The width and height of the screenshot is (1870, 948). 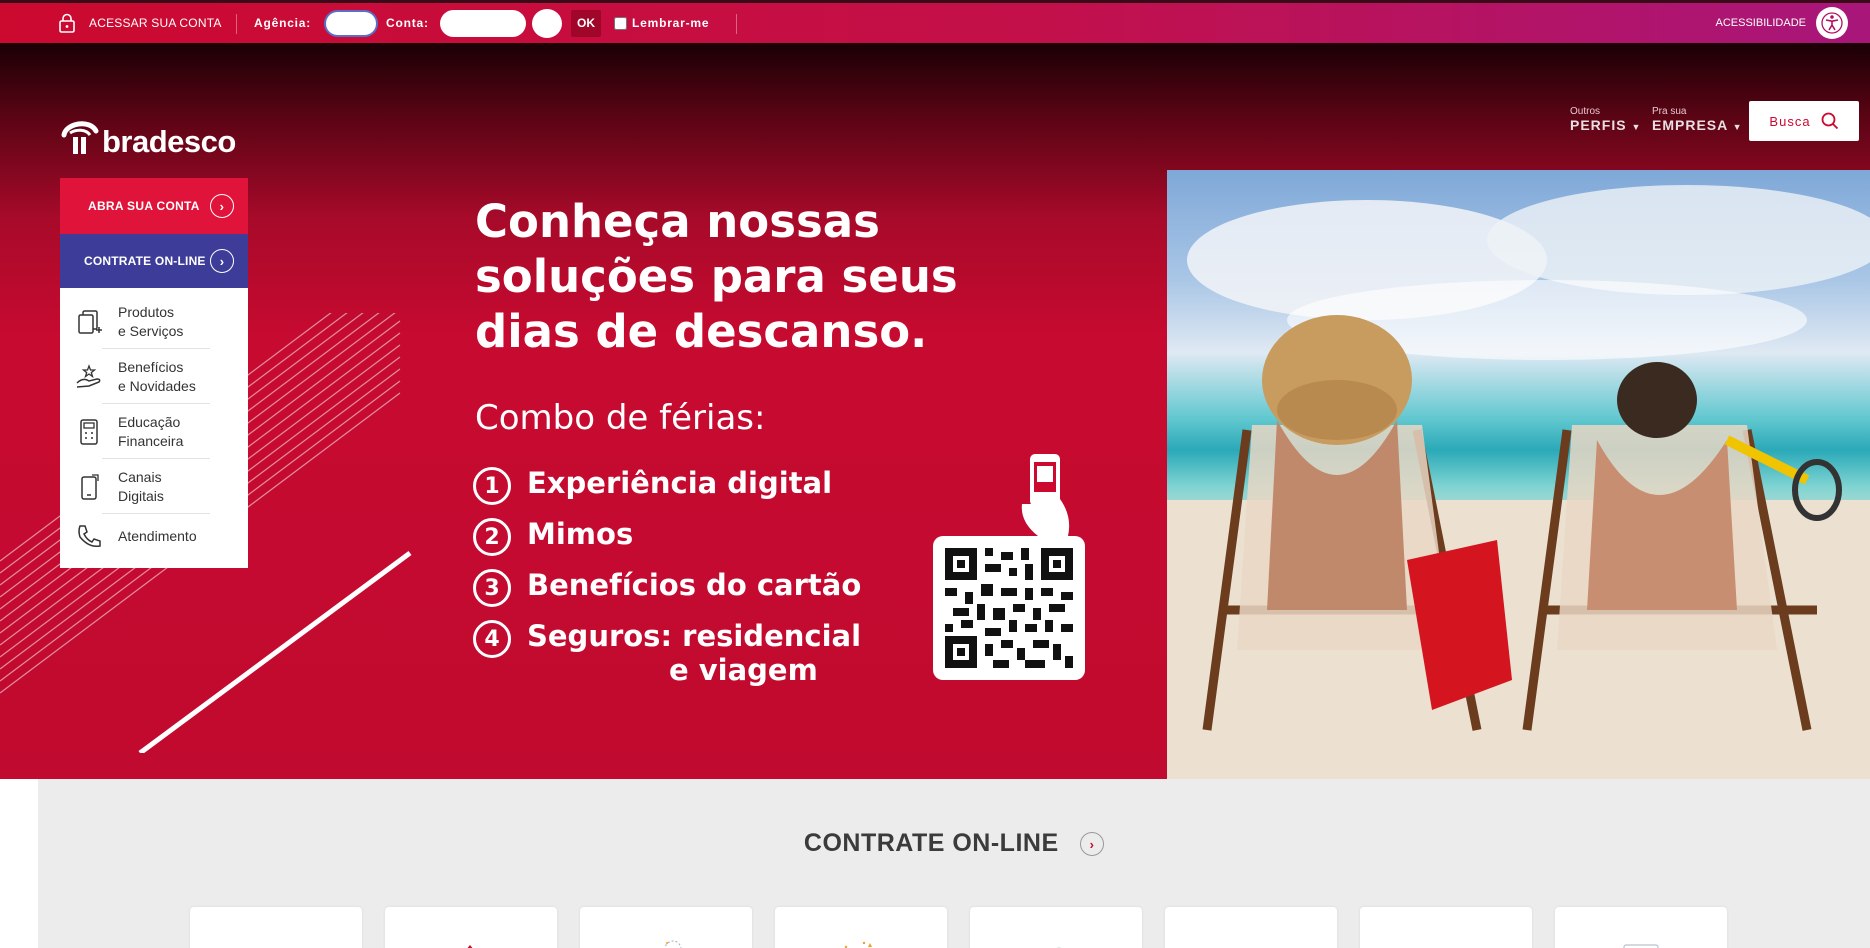 I want to click on remember-label: Lembrar-me, so click(x=671, y=23).